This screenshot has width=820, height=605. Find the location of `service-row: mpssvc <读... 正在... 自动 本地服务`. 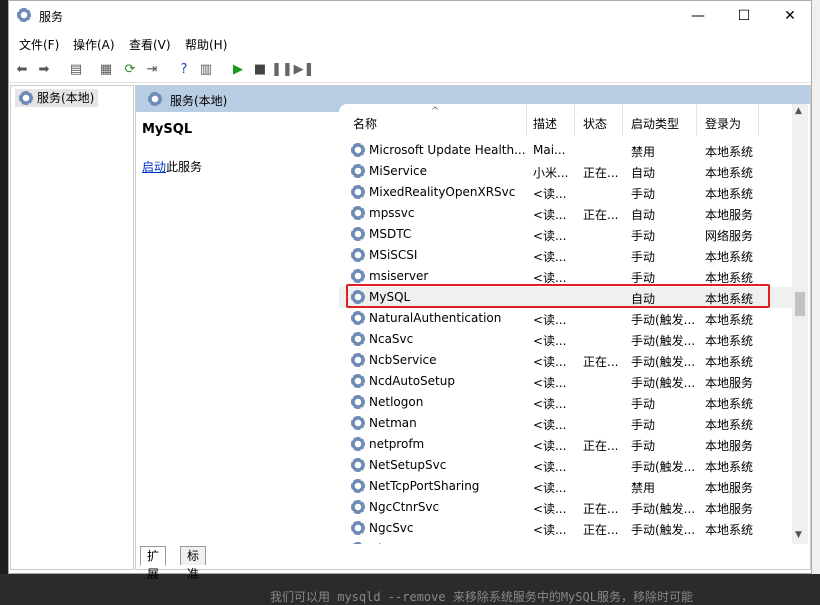

service-row: mpssvc <读... 正在... 自动 本地服务 is located at coordinates (566, 213).